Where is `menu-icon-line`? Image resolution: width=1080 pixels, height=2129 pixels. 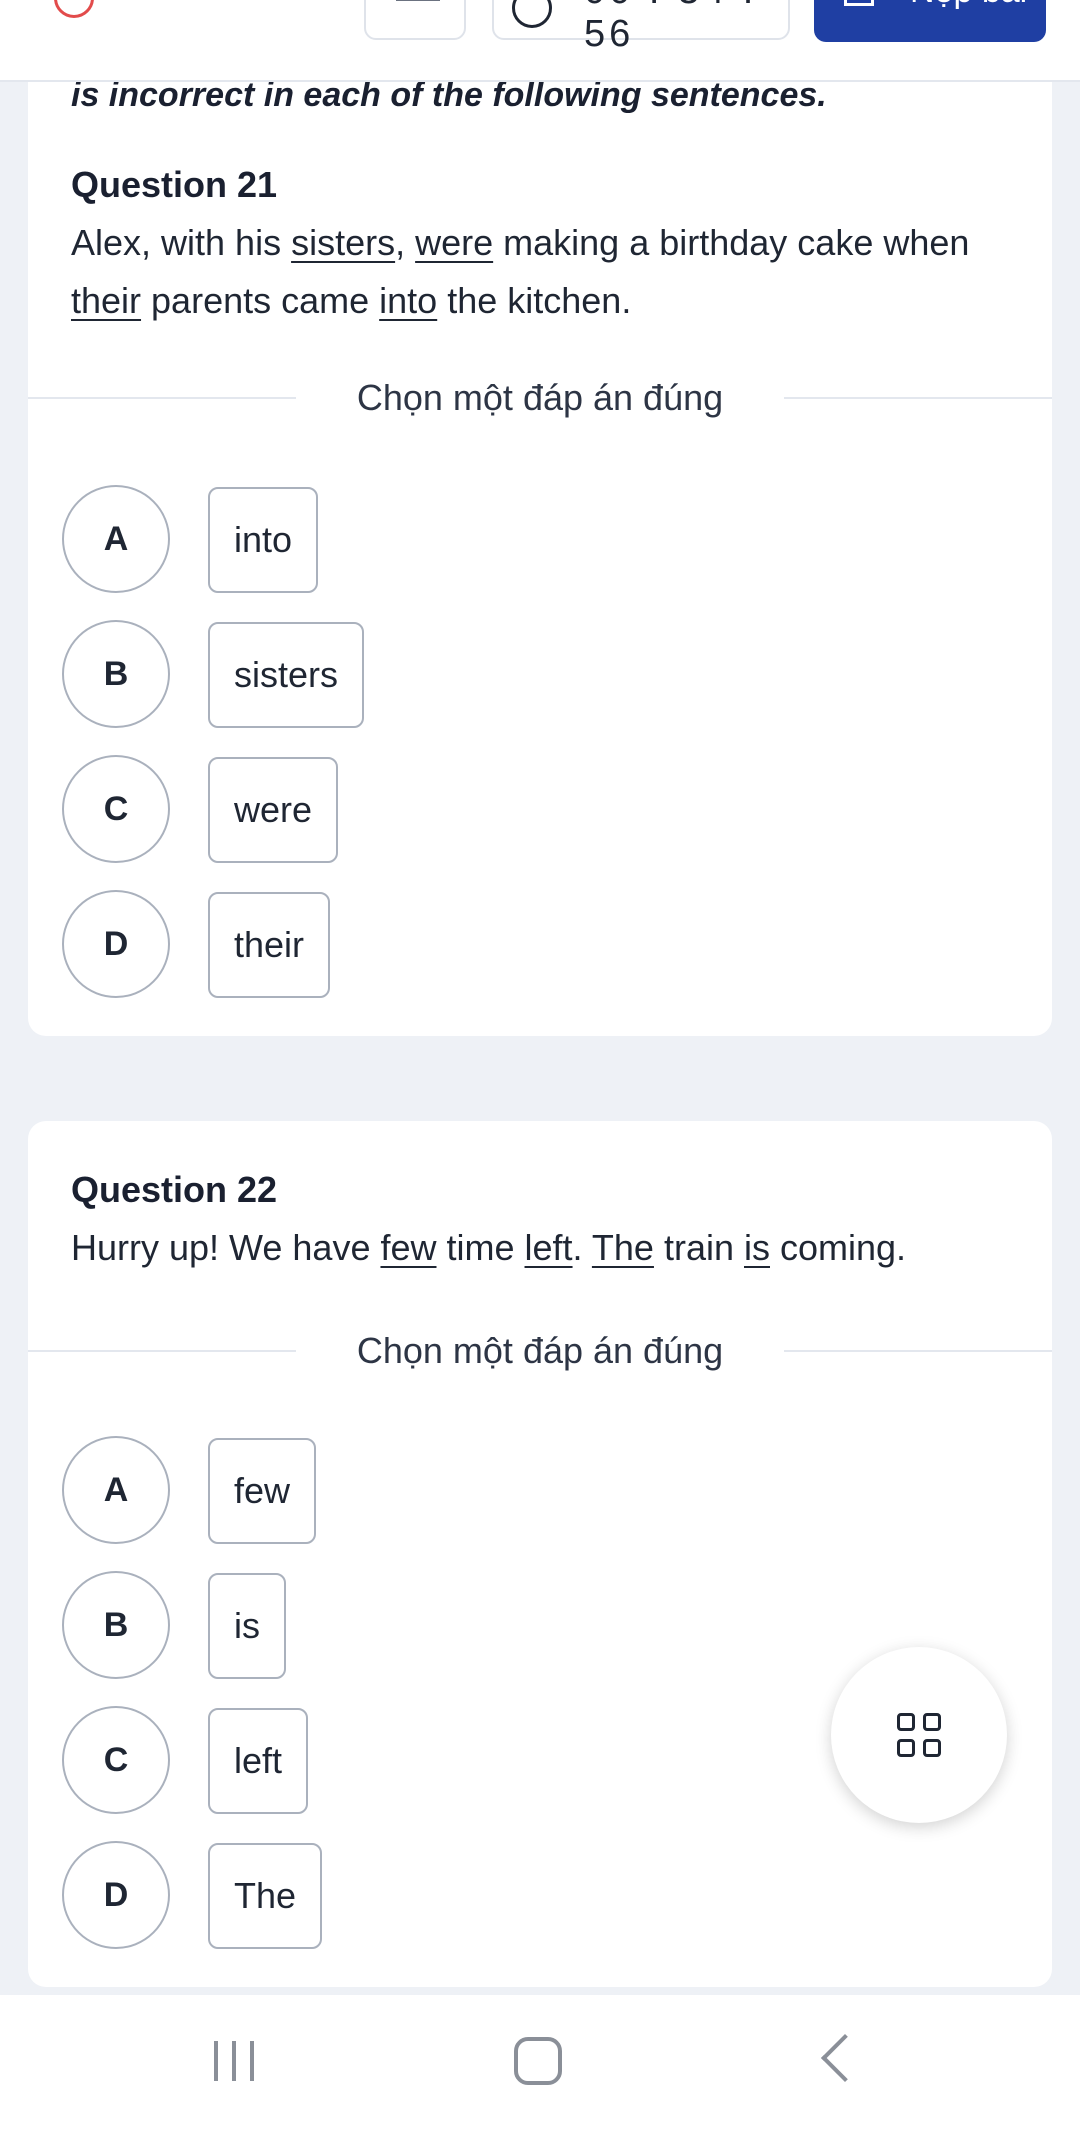
menu-icon-line is located at coordinates (418, 0).